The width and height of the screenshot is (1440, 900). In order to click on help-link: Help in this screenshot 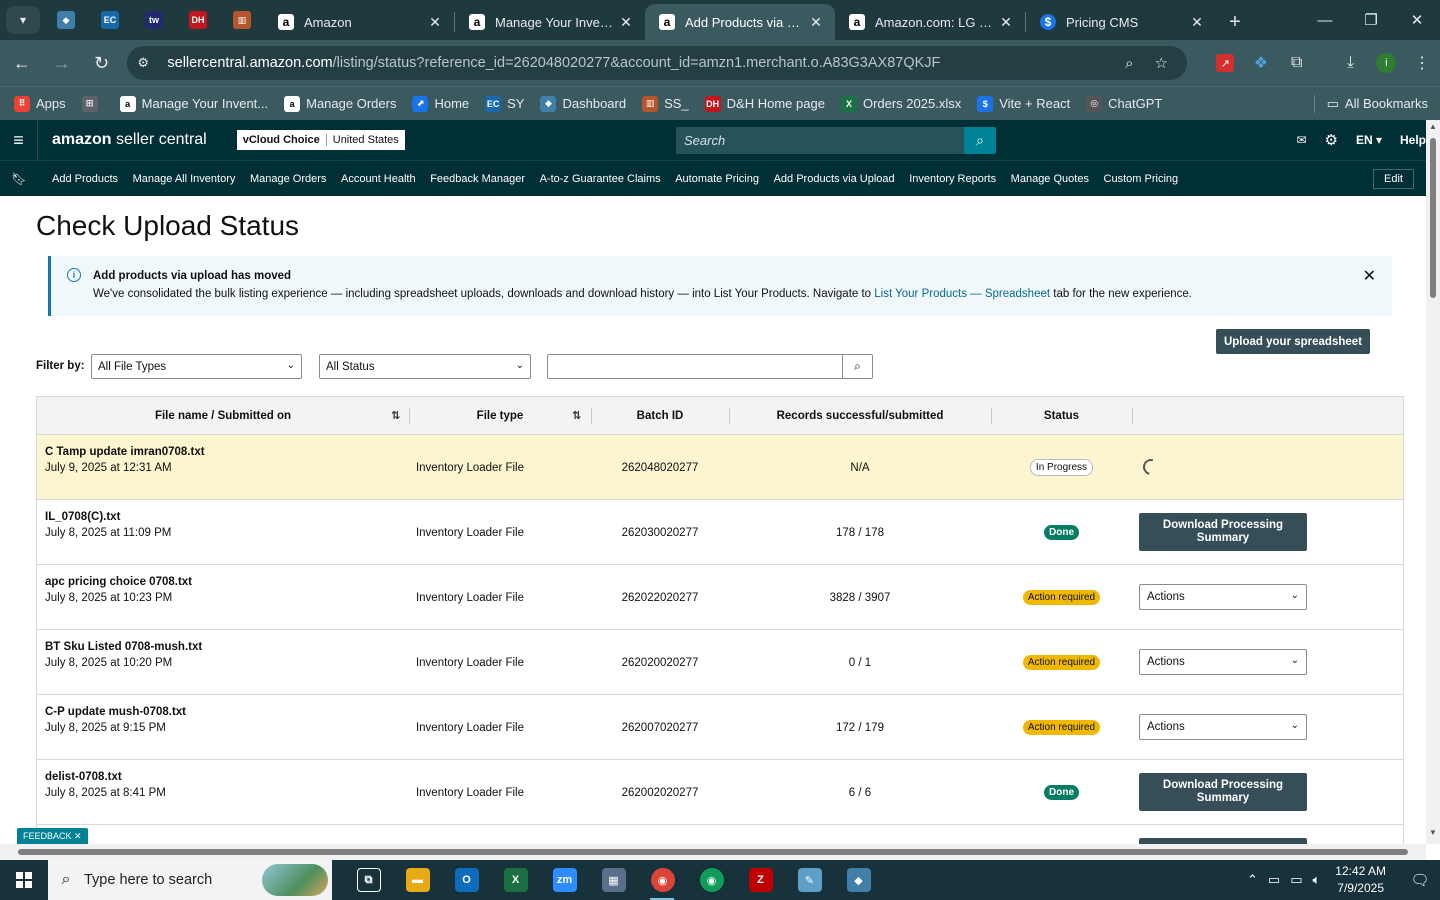, I will do `click(1413, 140)`.